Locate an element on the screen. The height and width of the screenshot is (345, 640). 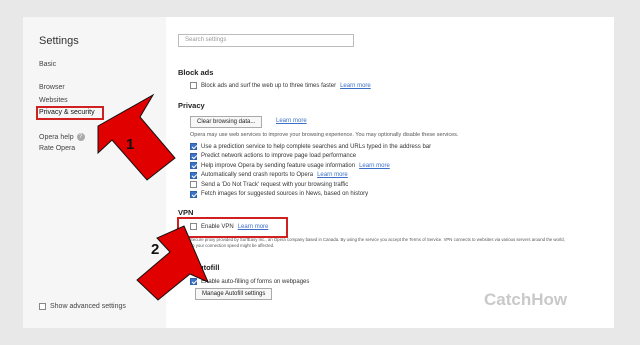
block-ads-learn-more-link: Learn more is located at coordinates (355, 86).